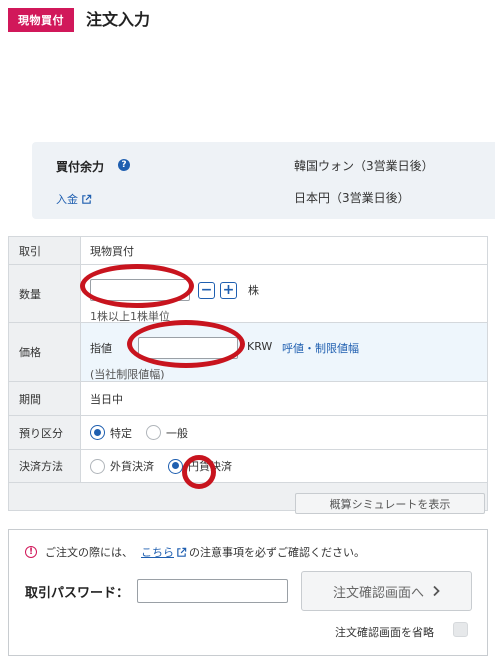 This screenshot has height=664, width=495. Describe the element at coordinates (121, 433) in the screenshot. I see `account-tokutei-label: 特定` at that location.